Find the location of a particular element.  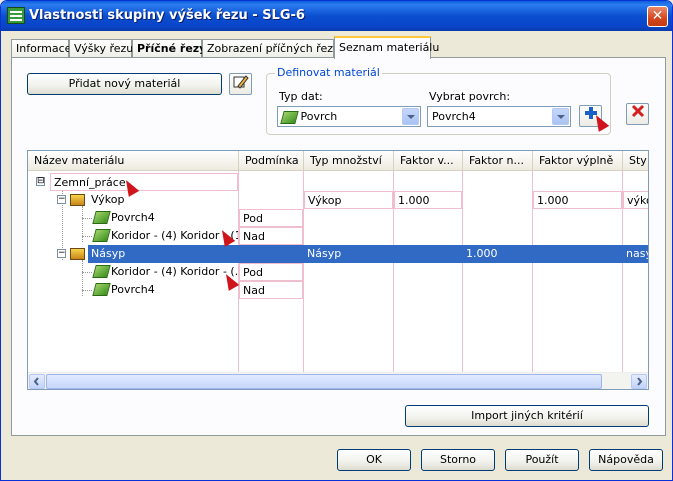

data-type-value: Povrch is located at coordinates (319, 116).